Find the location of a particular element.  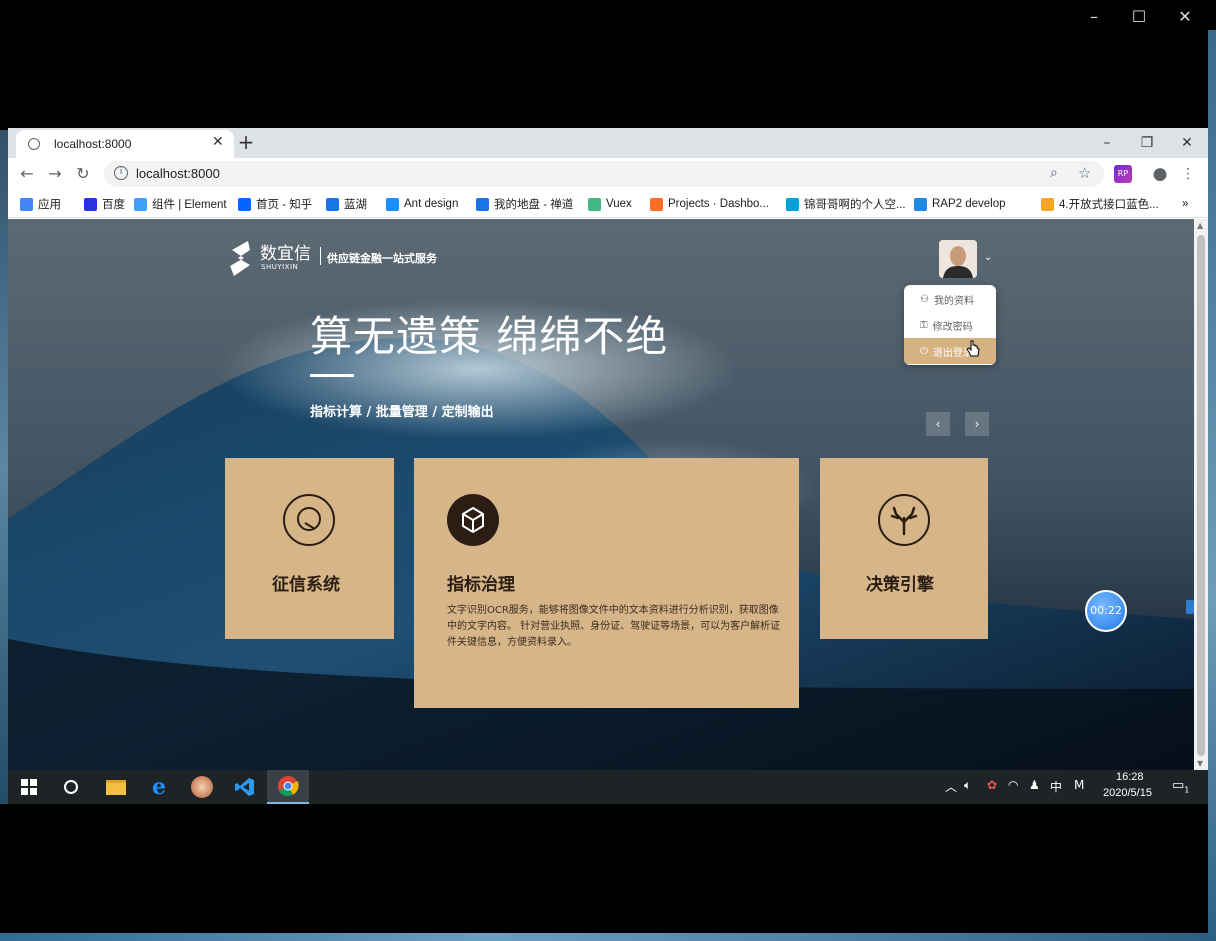

bookmarks-overflow-icon: » is located at coordinates (1185, 204).